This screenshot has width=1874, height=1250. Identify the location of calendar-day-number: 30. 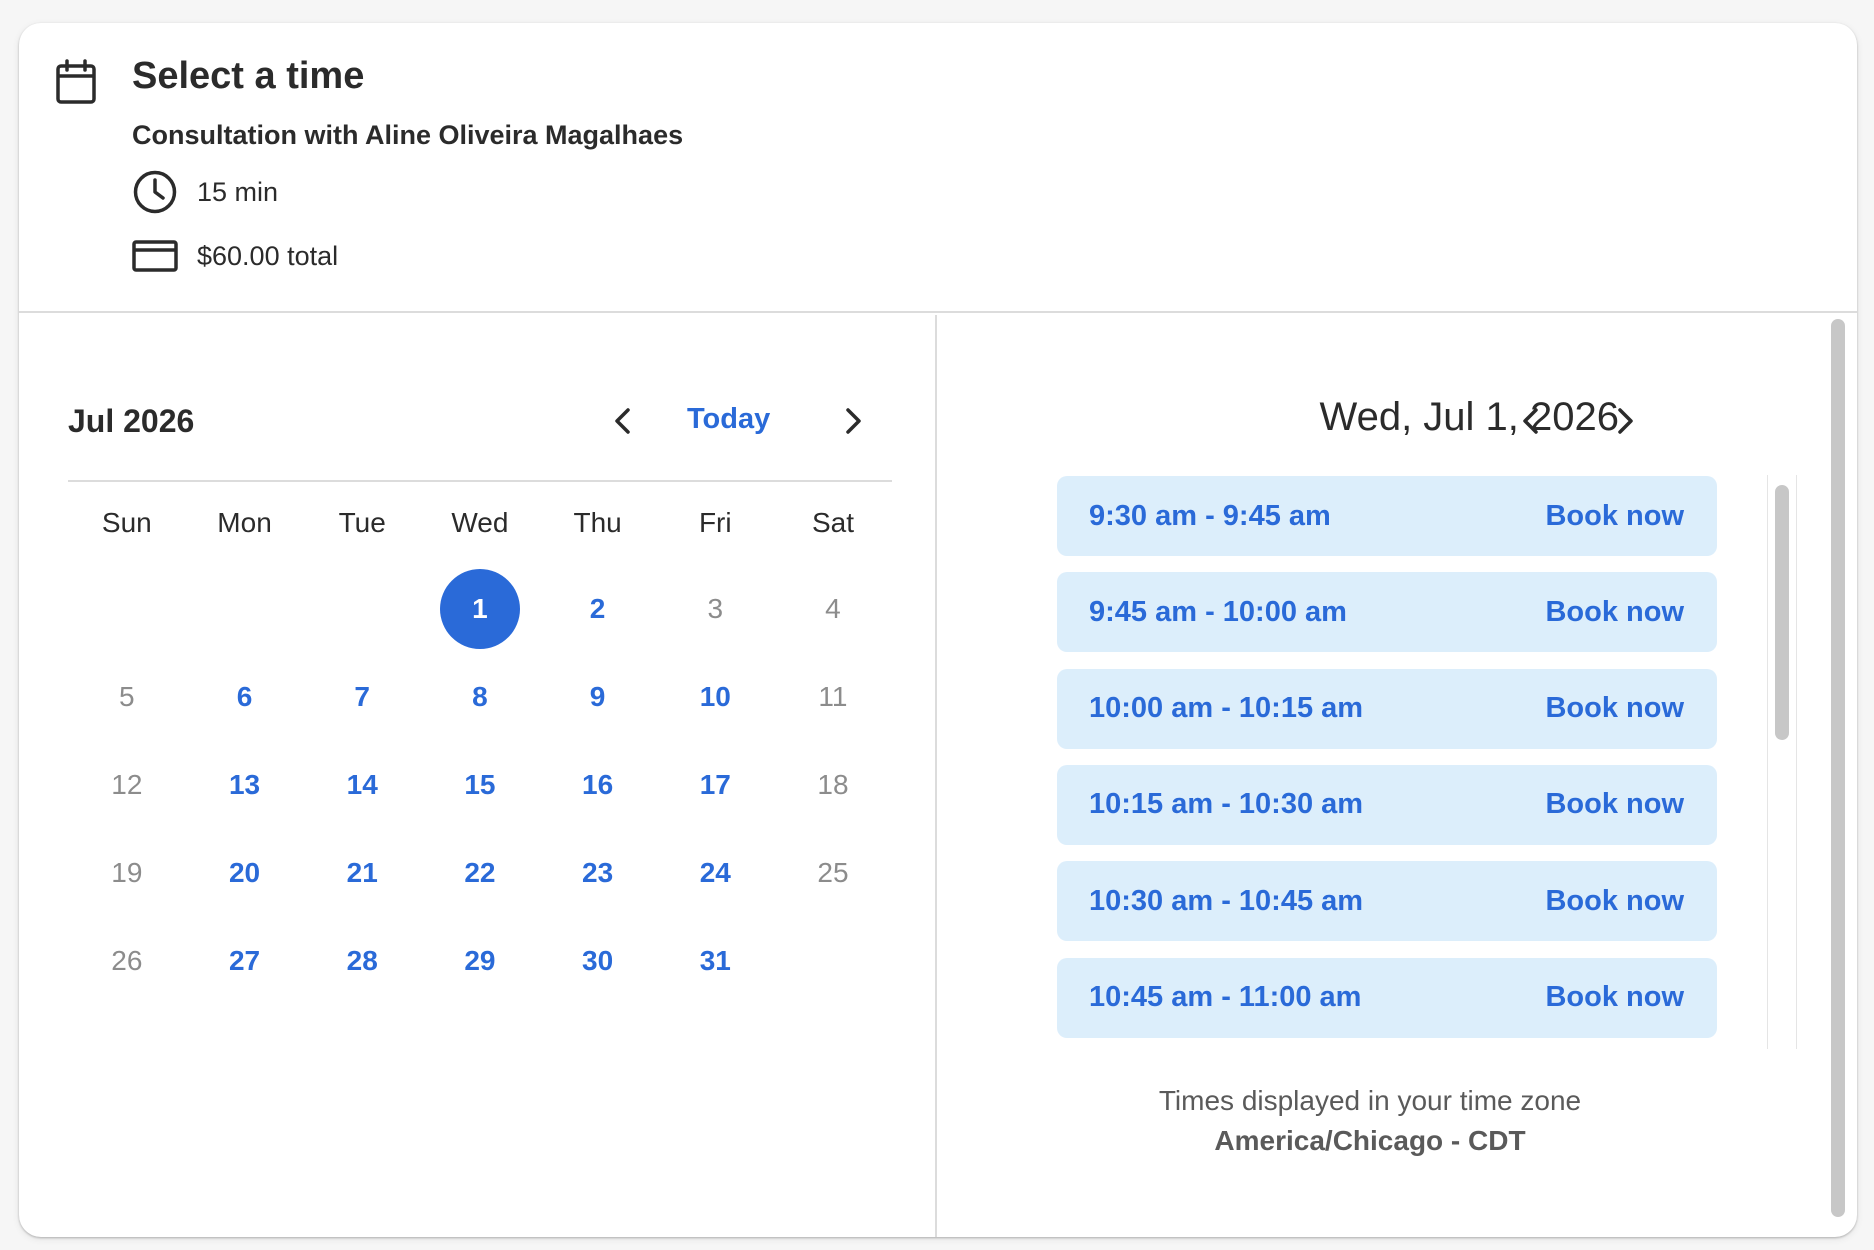
(598, 960).